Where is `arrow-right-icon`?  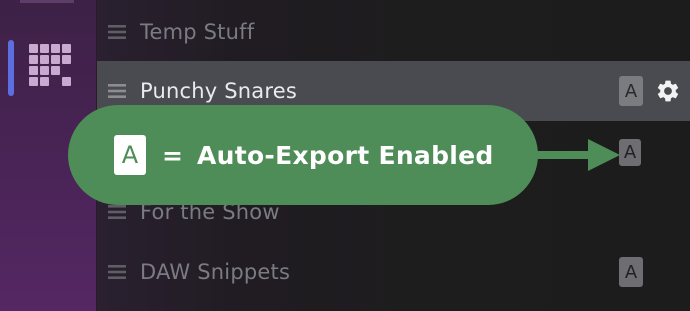
arrow-right-icon is located at coordinates (578, 155).